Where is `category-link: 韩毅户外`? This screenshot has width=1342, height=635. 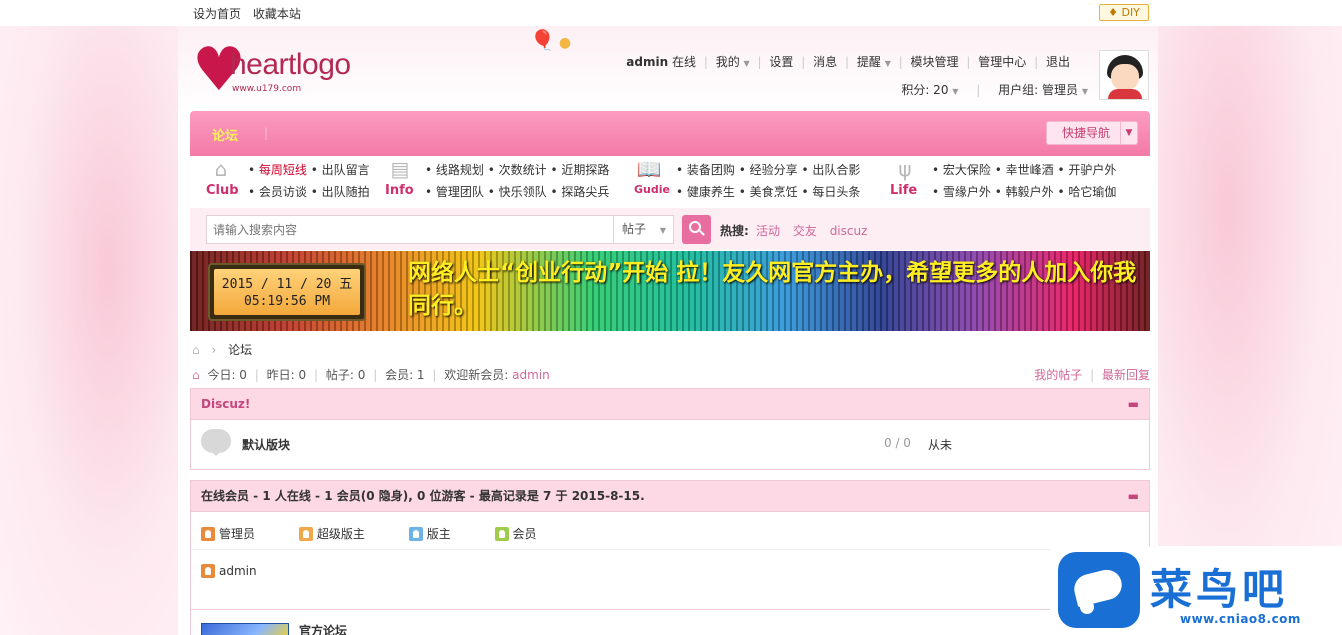 category-link: 韩毅户外 is located at coordinates (1030, 192).